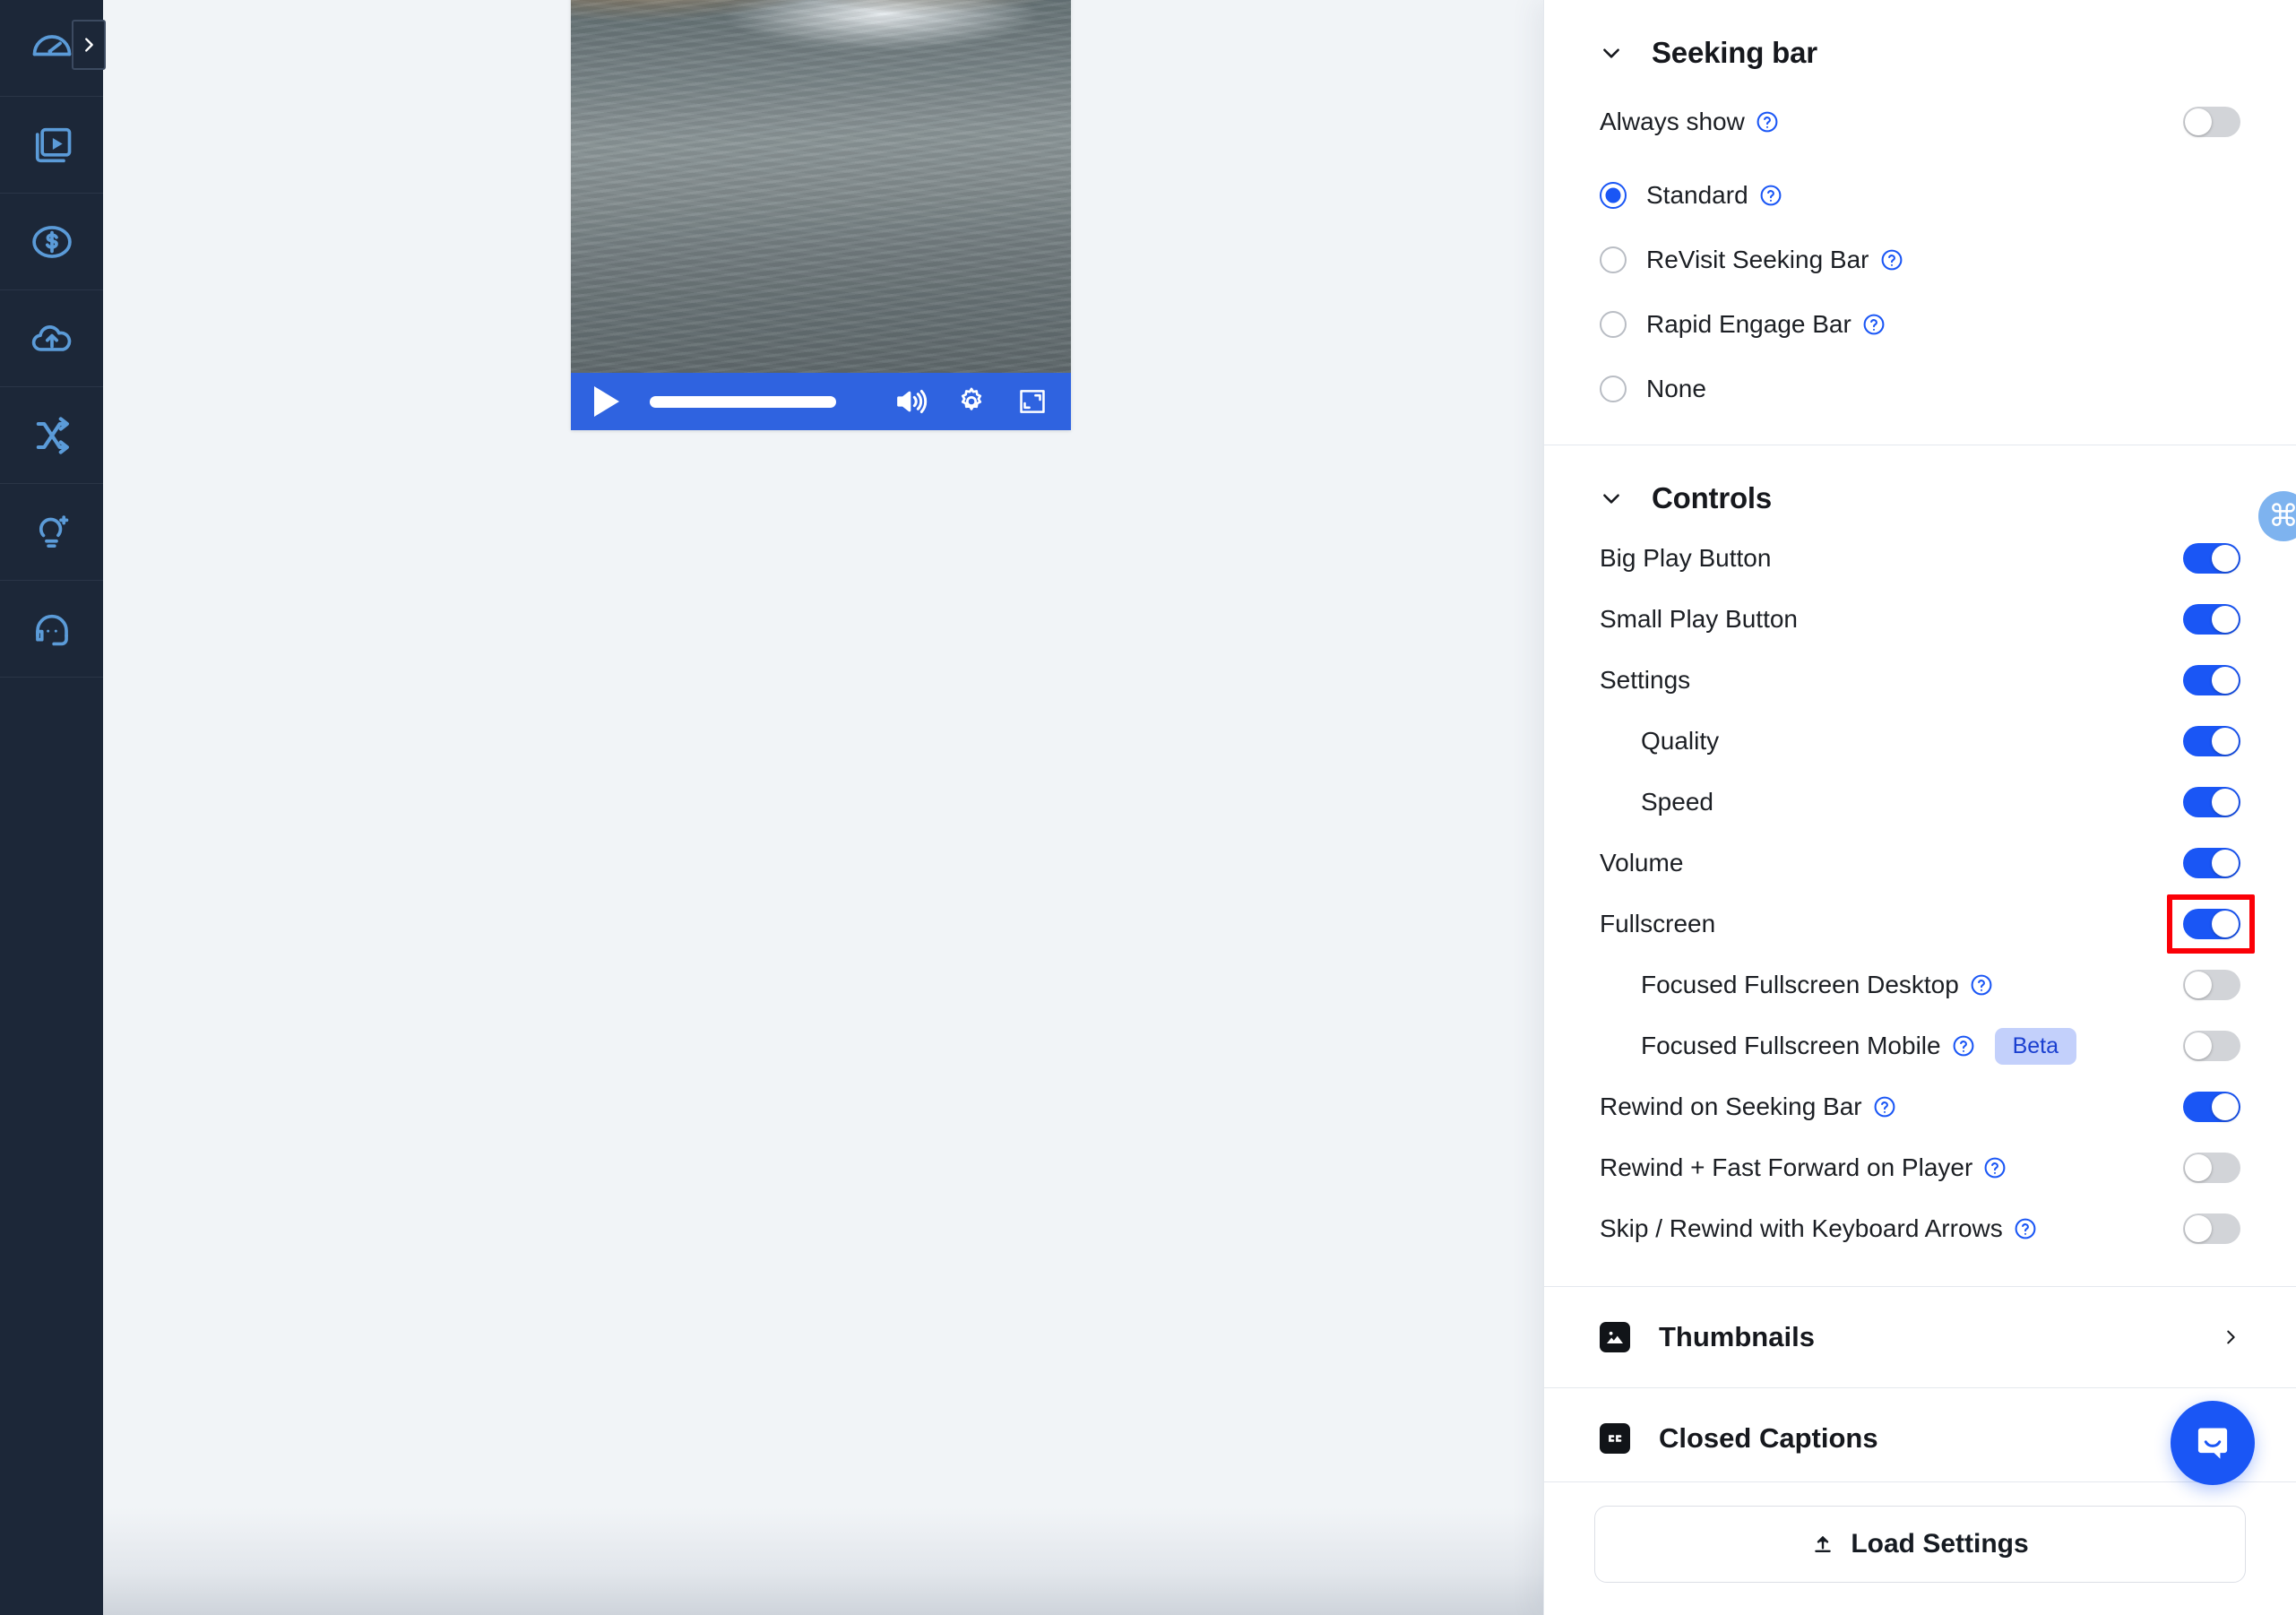 Image resolution: width=2296 pixels, height=1615 pixels. I want to click on toggle-big-play-button, so click(2212, 558).